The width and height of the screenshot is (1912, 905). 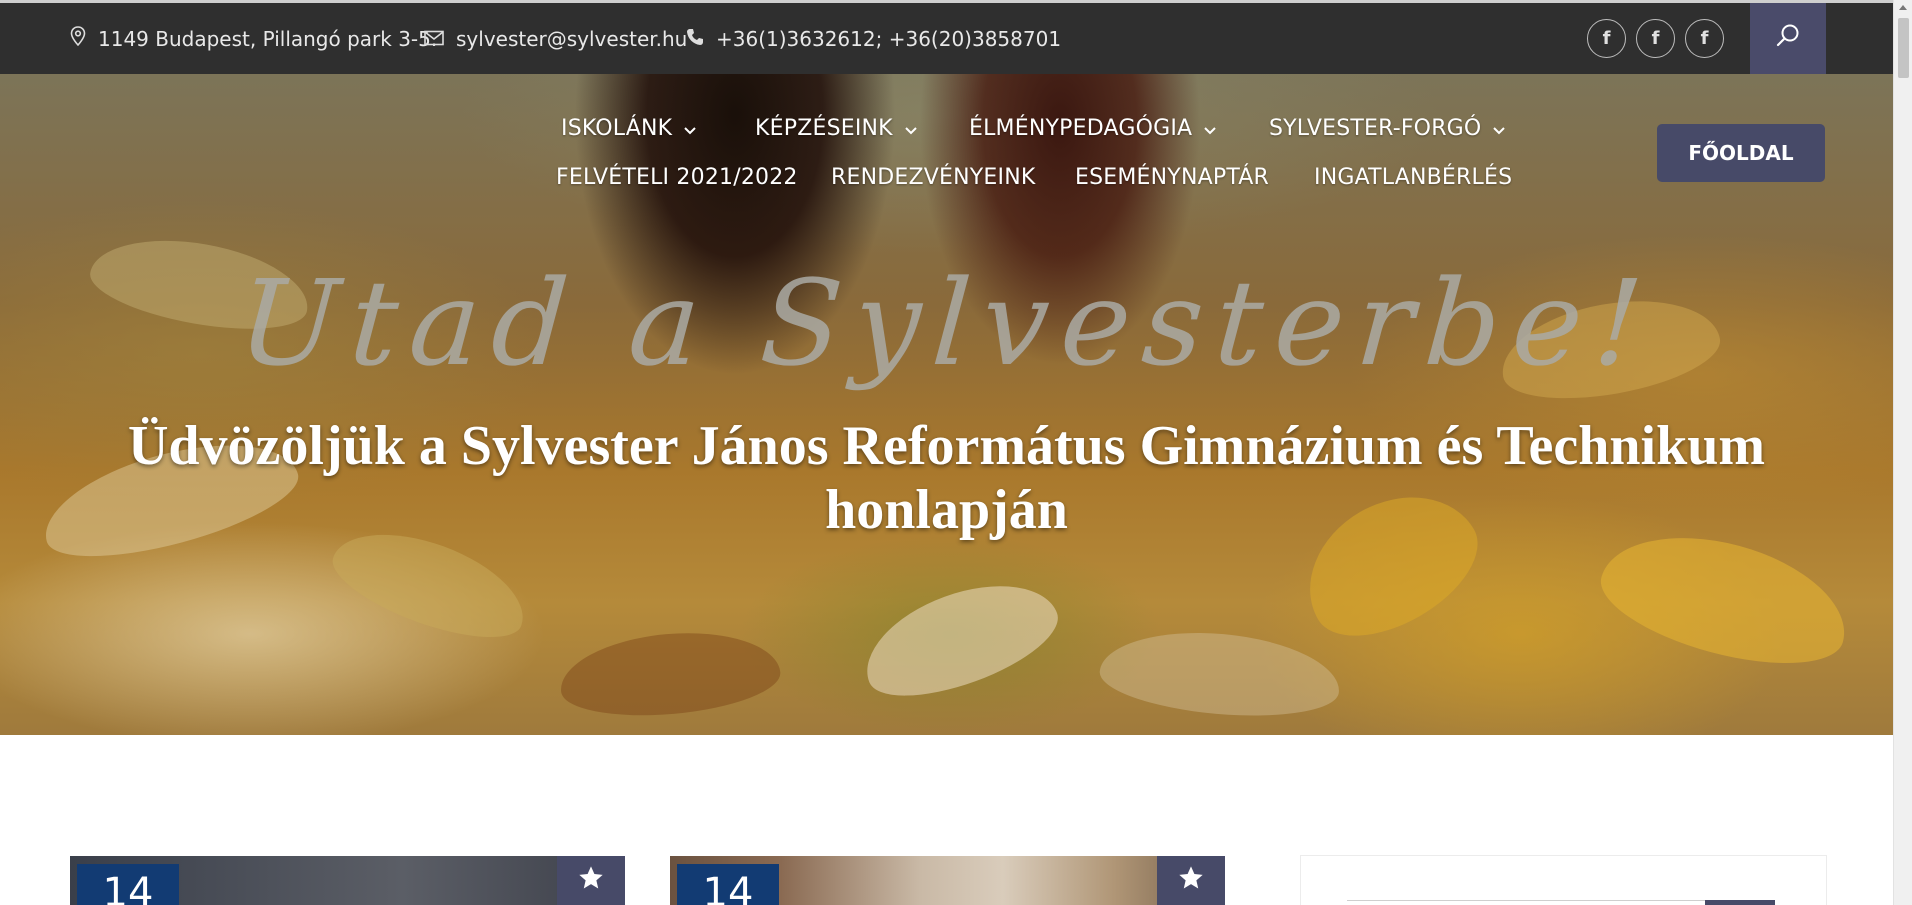 I want to click on nav-item-elmenypedagogia: ÉLMÉNYPEDAGÓGIA, so click(x=1092, y=128).